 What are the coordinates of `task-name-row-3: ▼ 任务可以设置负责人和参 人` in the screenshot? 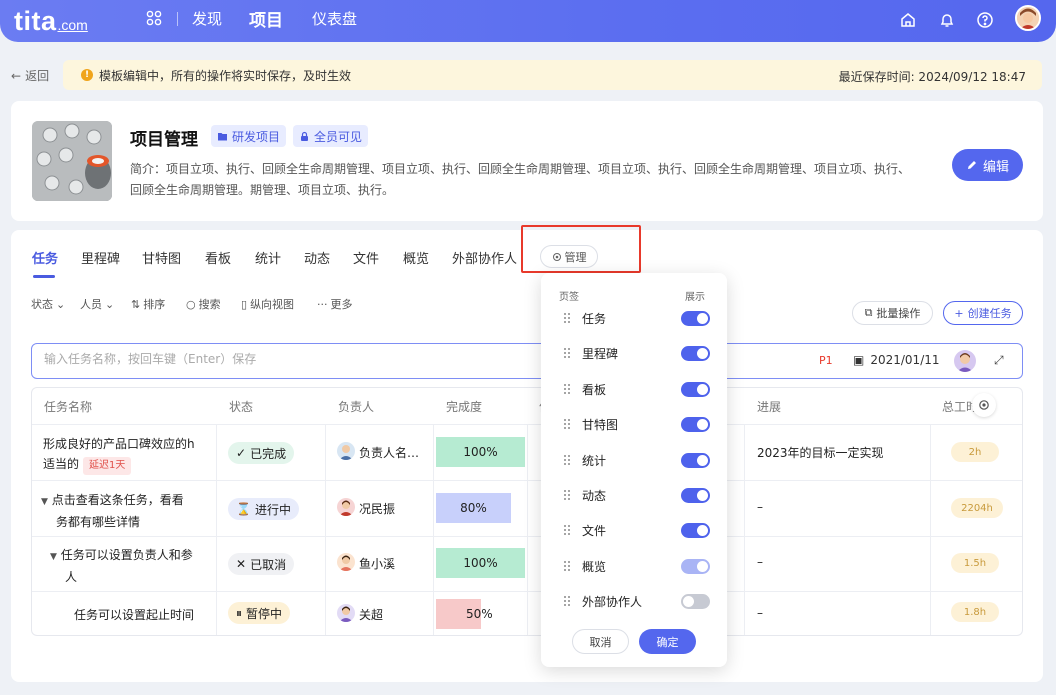 It's located at (121, 566).